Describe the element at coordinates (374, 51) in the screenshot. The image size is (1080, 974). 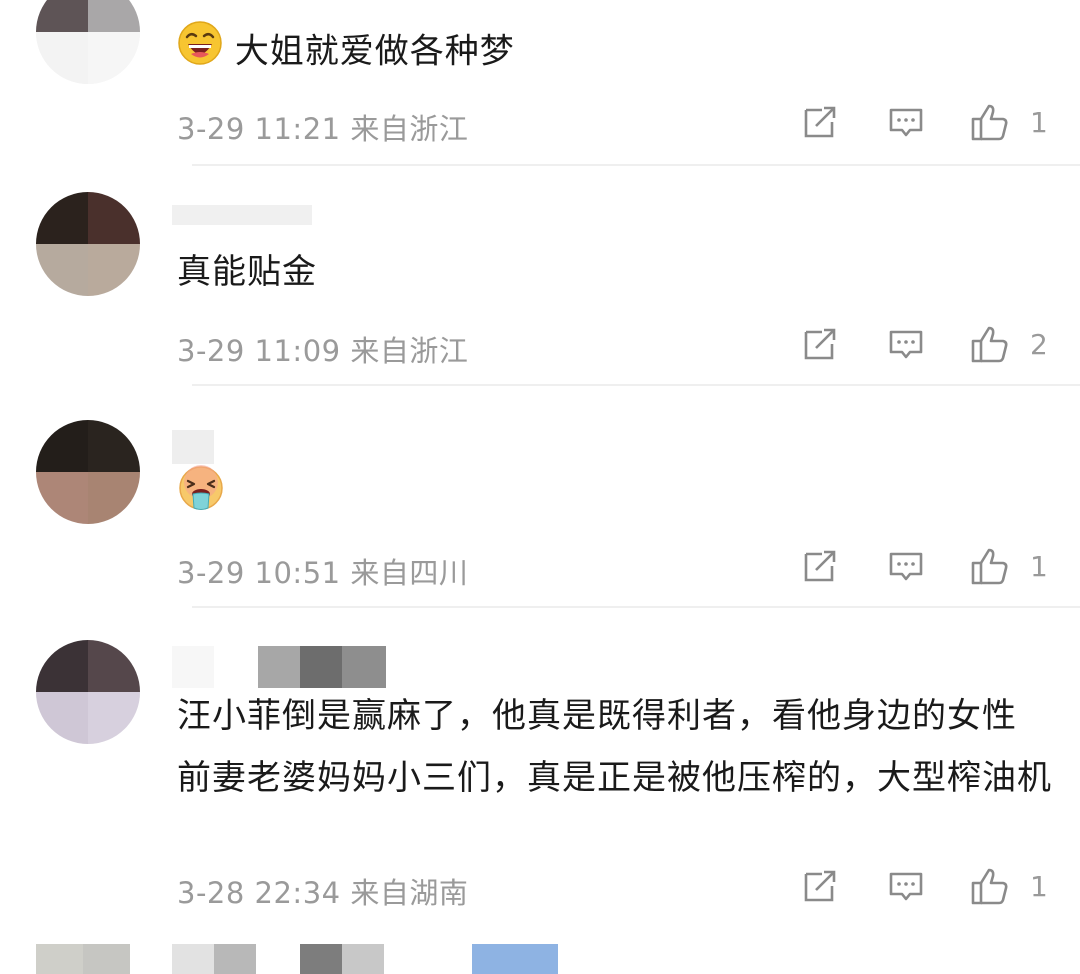
I see `comment-text-content: 大姐就爱做各种梦` at that location.